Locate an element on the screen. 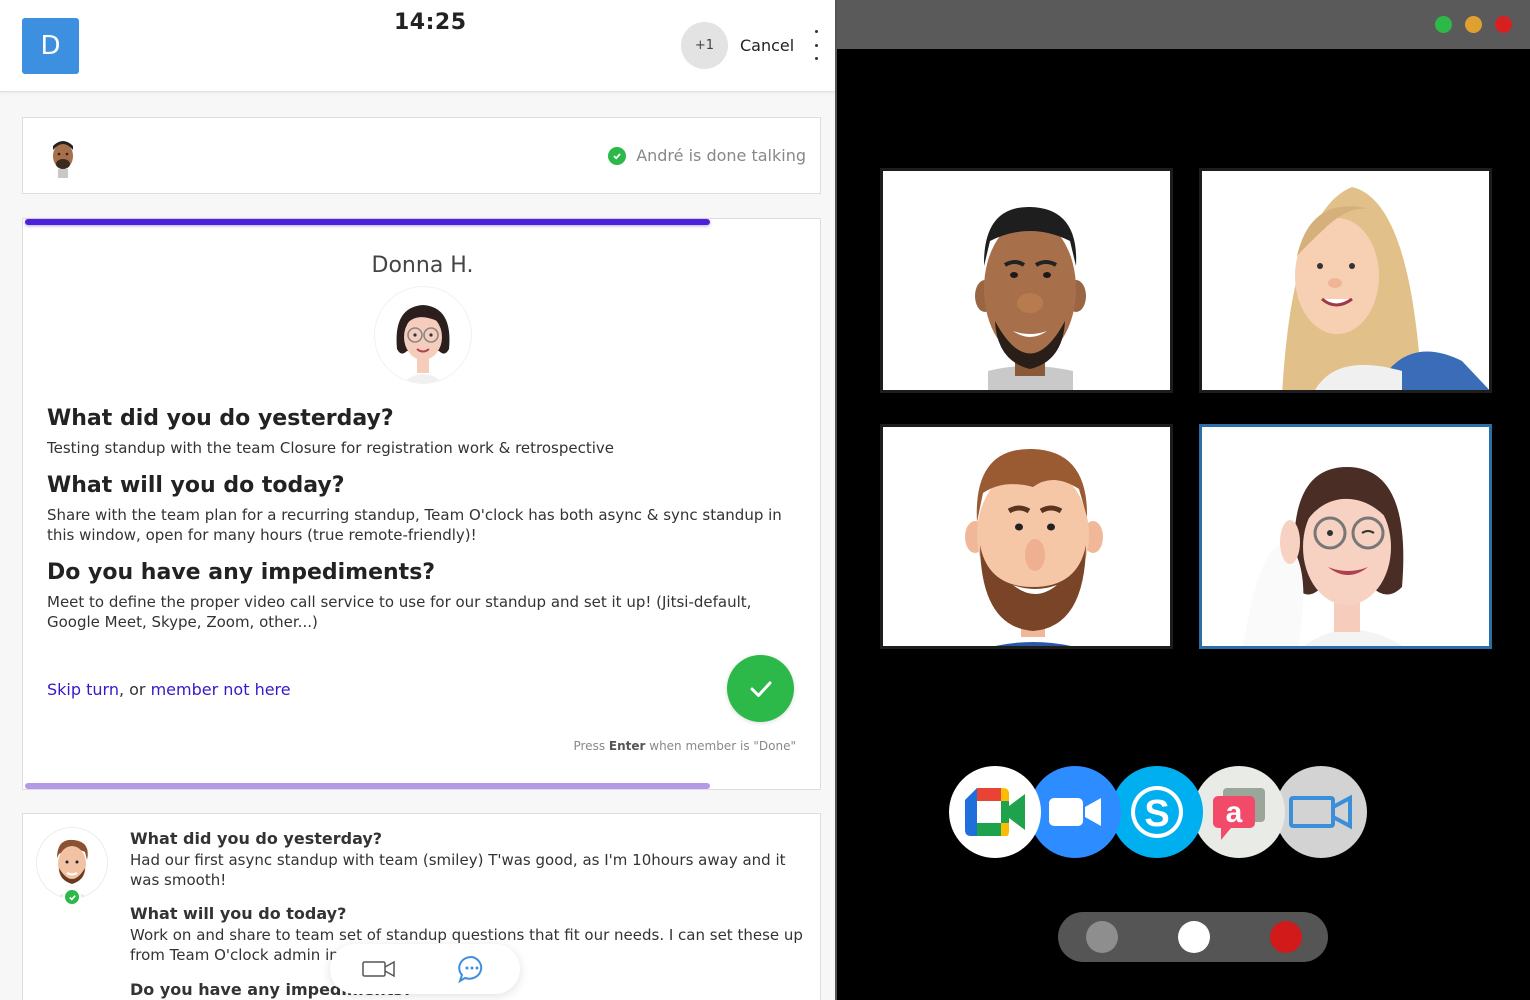 This screenshot has width=1530, height=1000. async-question-yesterday: What did you do yesterday? is located at coordinates (256, 838).